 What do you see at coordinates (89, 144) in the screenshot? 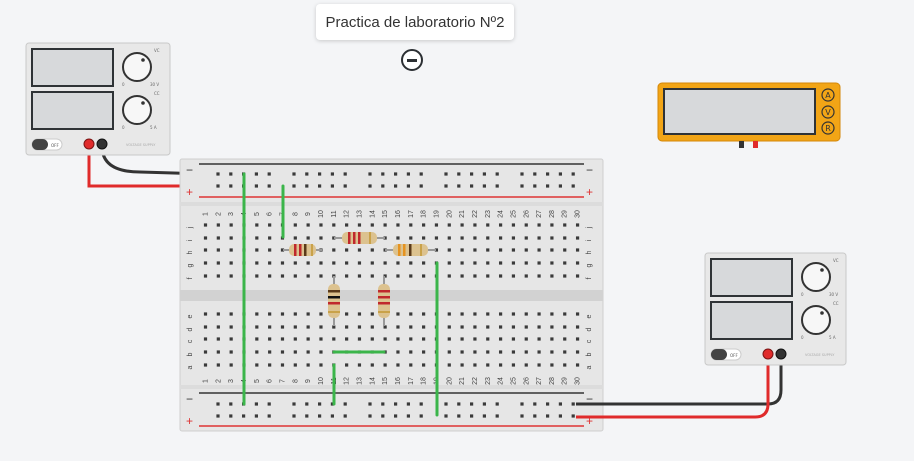
I see `ps1-positive-terminal` at bounding box center [89, 144].